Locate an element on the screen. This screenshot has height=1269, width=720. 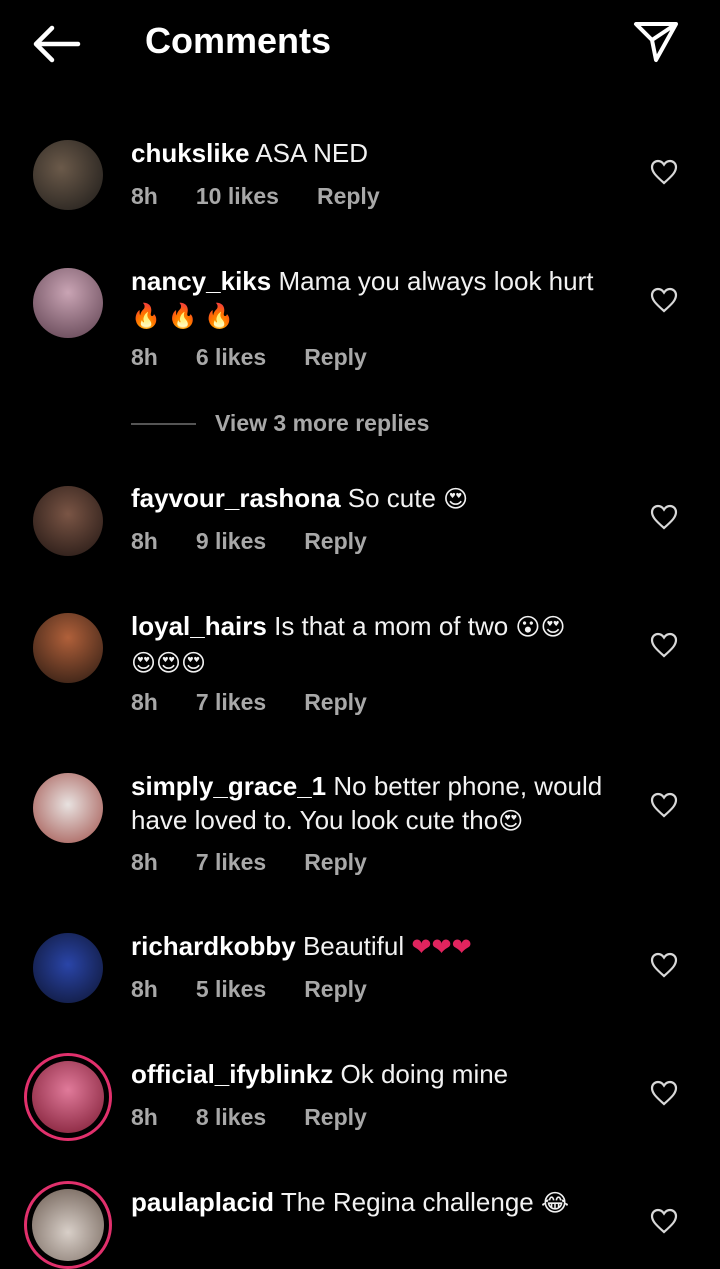
comment-username: chukslike is located at coordinates (190, 153).